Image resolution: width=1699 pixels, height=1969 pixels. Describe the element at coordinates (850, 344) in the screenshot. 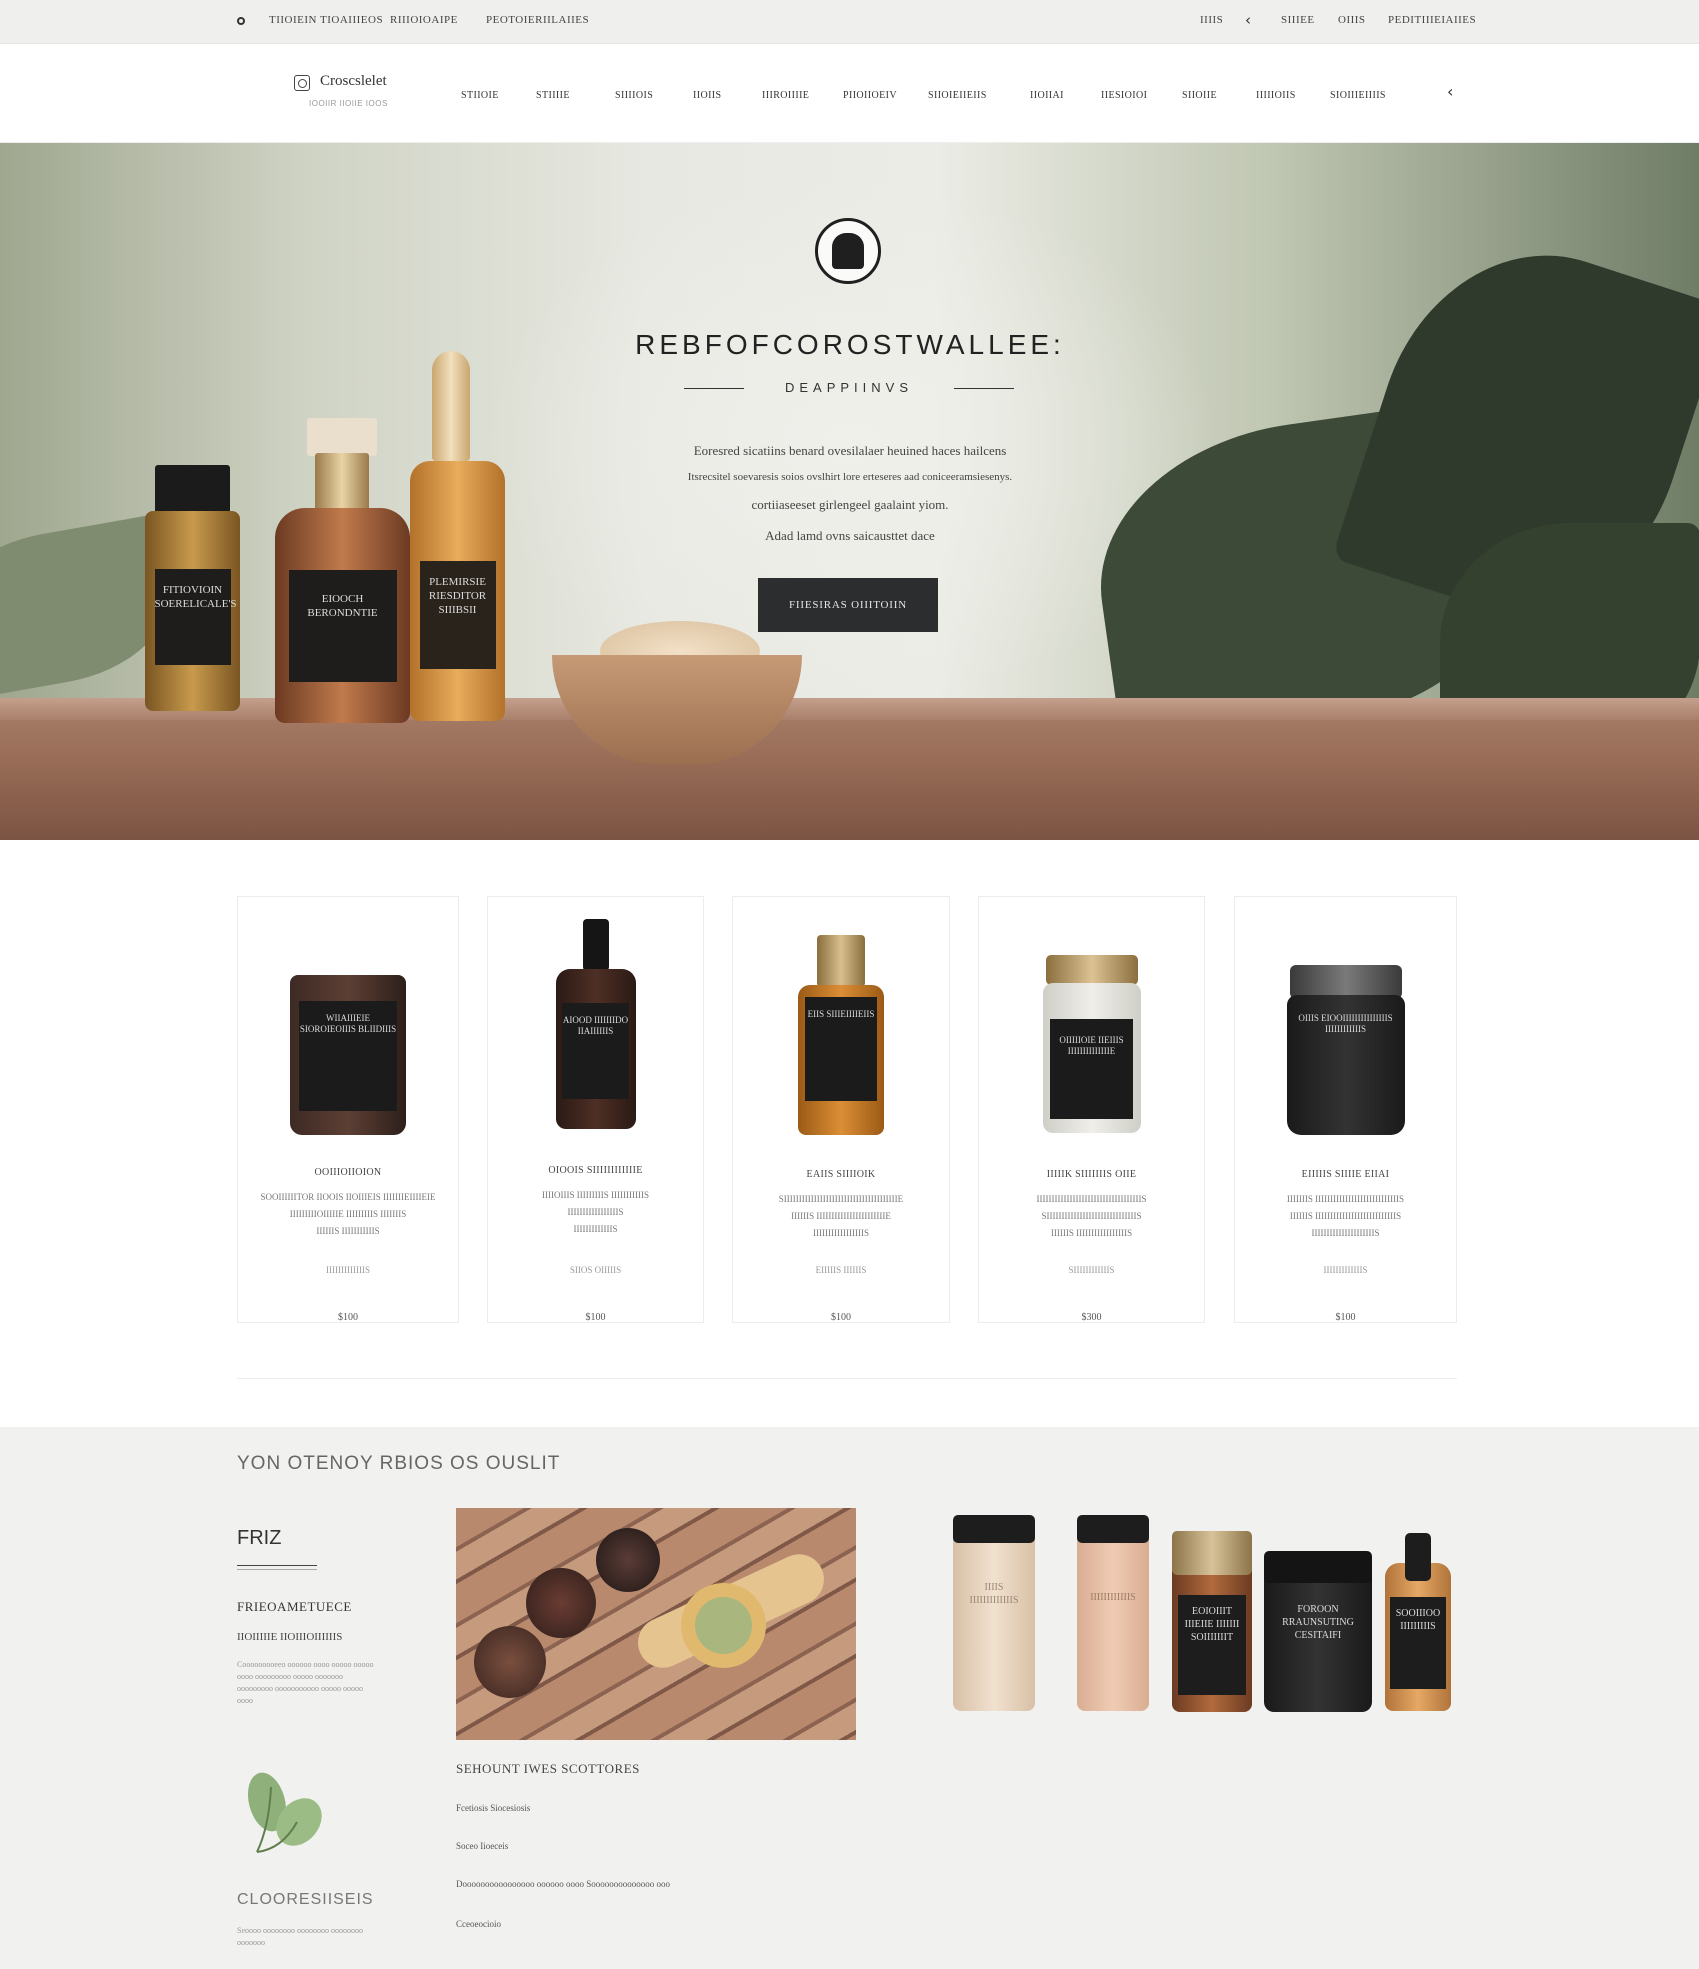

I see `hero-title: REBFOFCOROSTWALLEE:` at that location.